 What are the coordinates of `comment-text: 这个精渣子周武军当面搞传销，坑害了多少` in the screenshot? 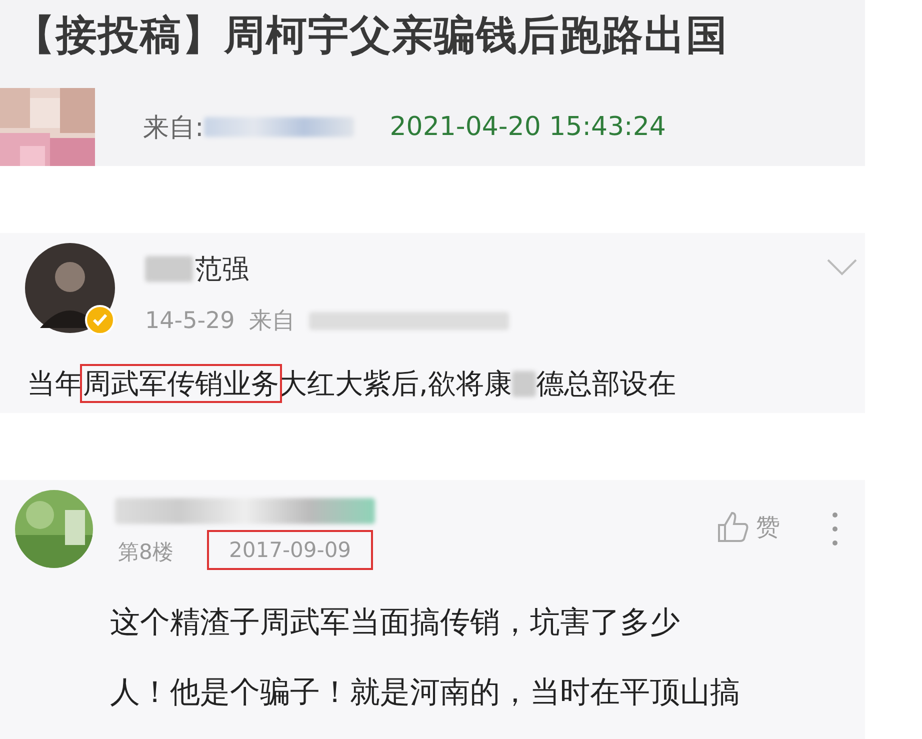 It's located at (395, 623).